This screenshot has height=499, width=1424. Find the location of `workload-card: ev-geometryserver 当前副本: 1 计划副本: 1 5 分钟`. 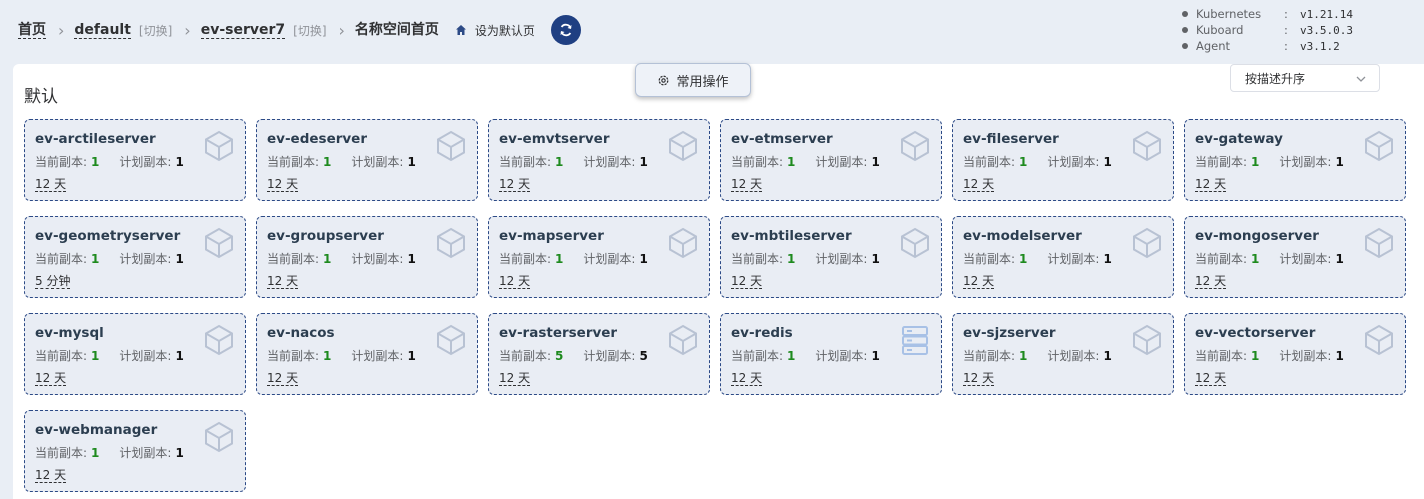

workload-card: ev-geometryserver 当前副本: 1 计划副本: 1 5 分钟 is located at coordinates (135, 257).